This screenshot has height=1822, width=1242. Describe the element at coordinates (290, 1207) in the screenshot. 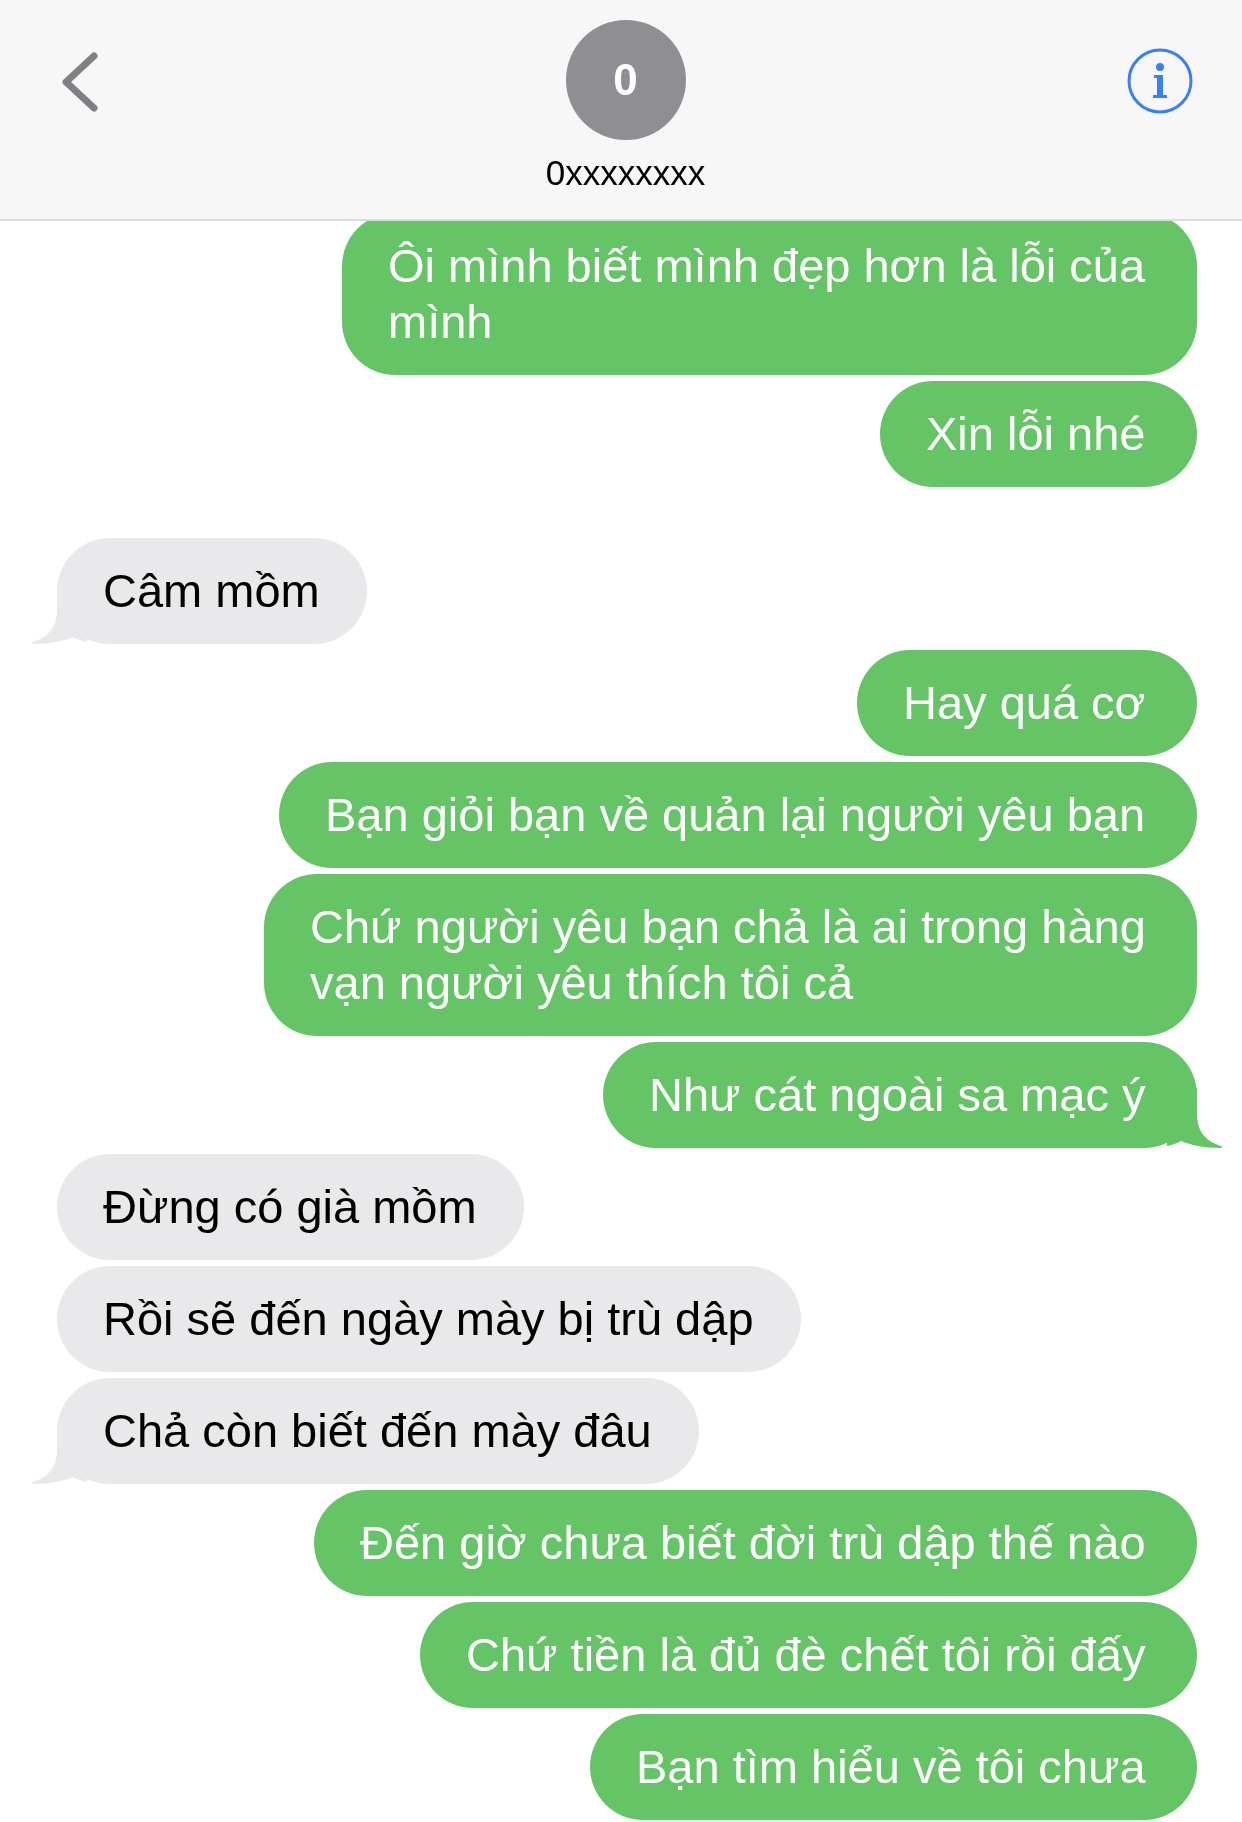

I see `received-message-bubble: Đừng có già mồm` at that location.